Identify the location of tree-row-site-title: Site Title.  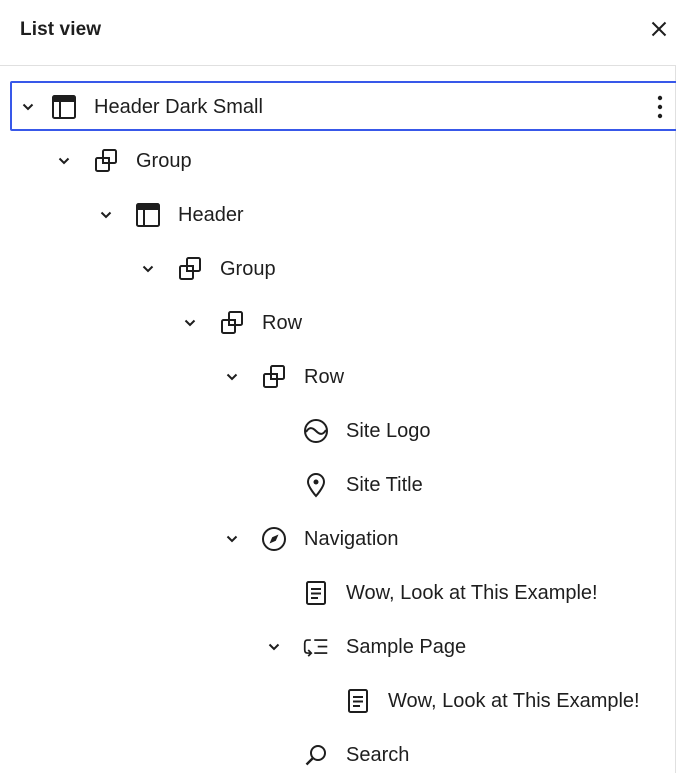
(338, 485).